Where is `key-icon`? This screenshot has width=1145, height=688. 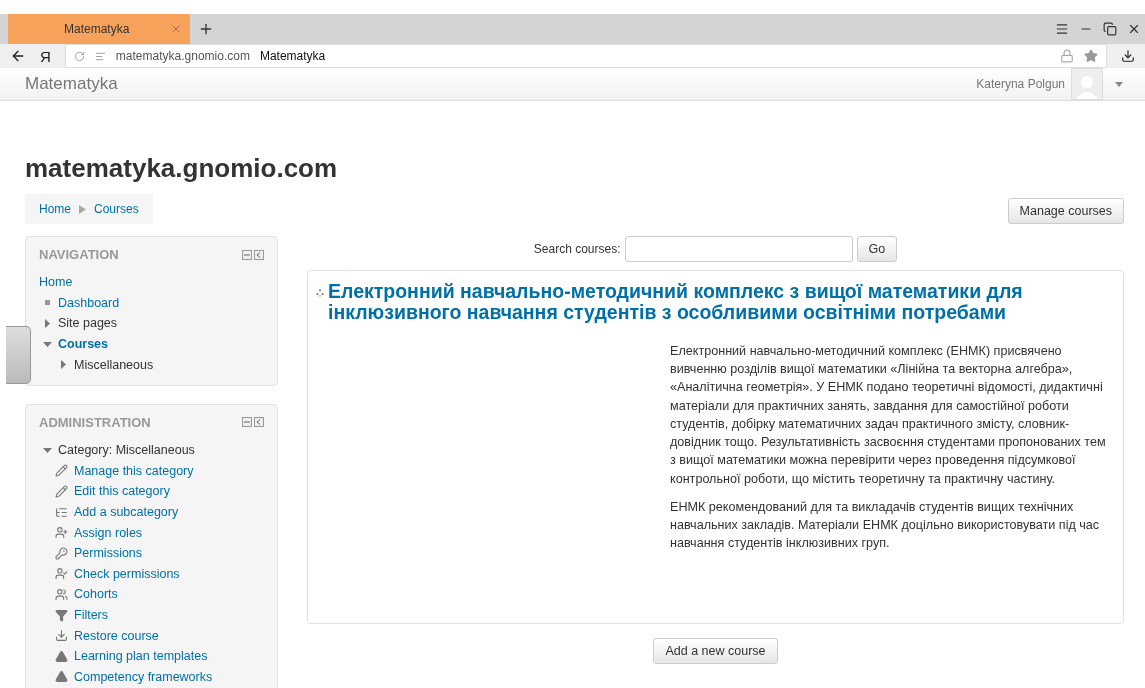 key-icon is located at coordinates (61, 553).